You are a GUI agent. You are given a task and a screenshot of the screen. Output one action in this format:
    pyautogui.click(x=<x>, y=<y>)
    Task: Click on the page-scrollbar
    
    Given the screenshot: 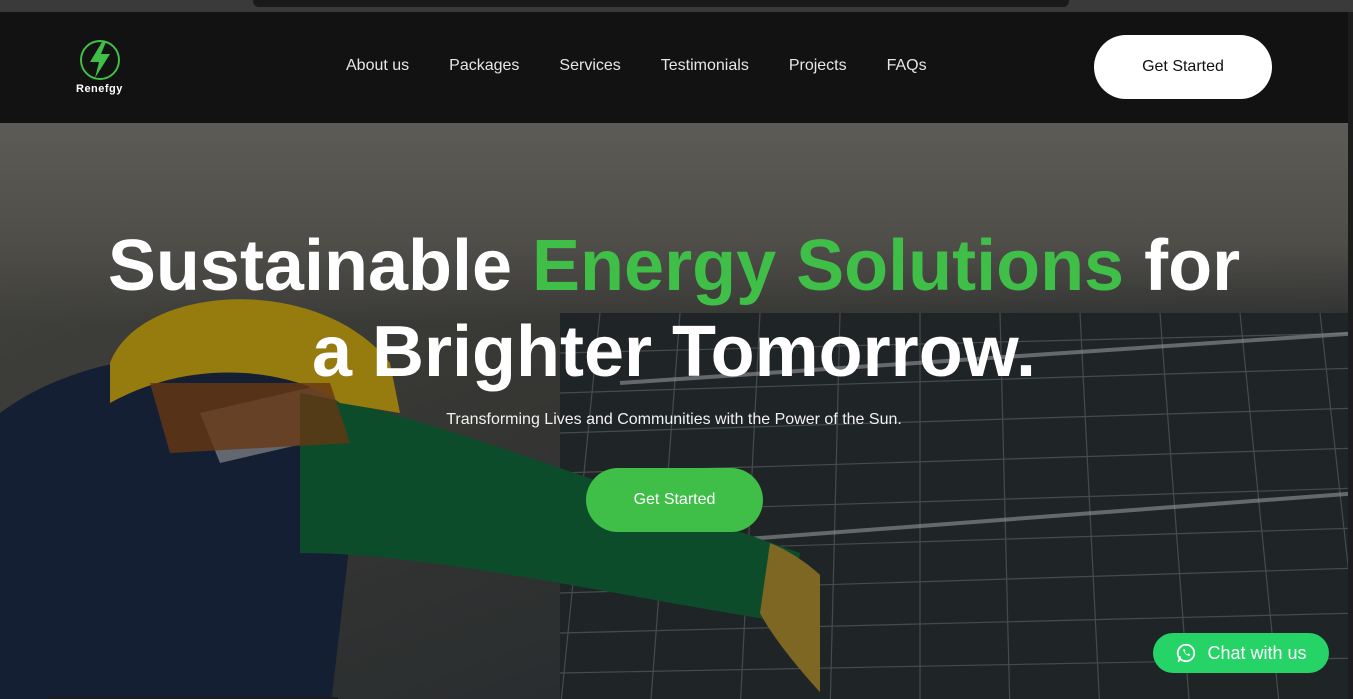 What is the action you would take?
    pyautogui.click(x=1350, y=355)
    